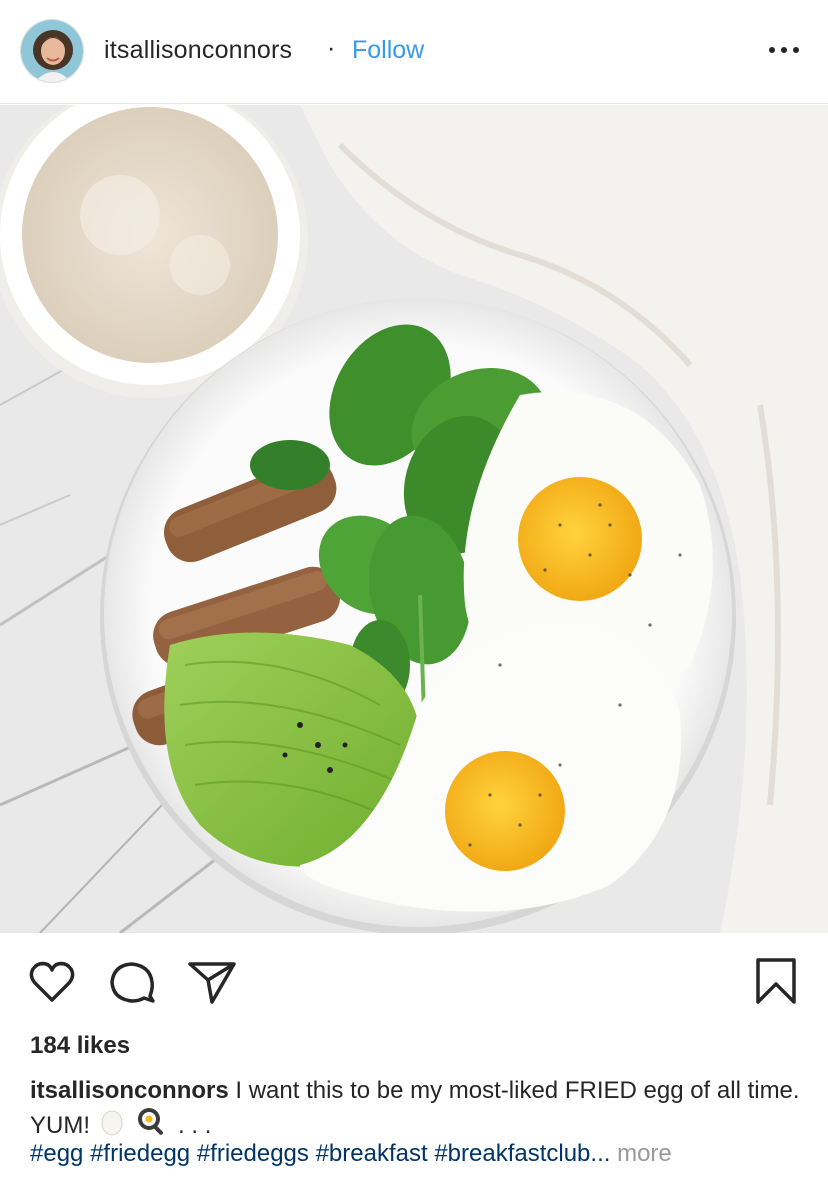 The width and height of the screenshot is (828, 1181). What do you see at coordinates (52, 982) in the screenshot?
I see `heart-icon` at bounding box center [52, 982].